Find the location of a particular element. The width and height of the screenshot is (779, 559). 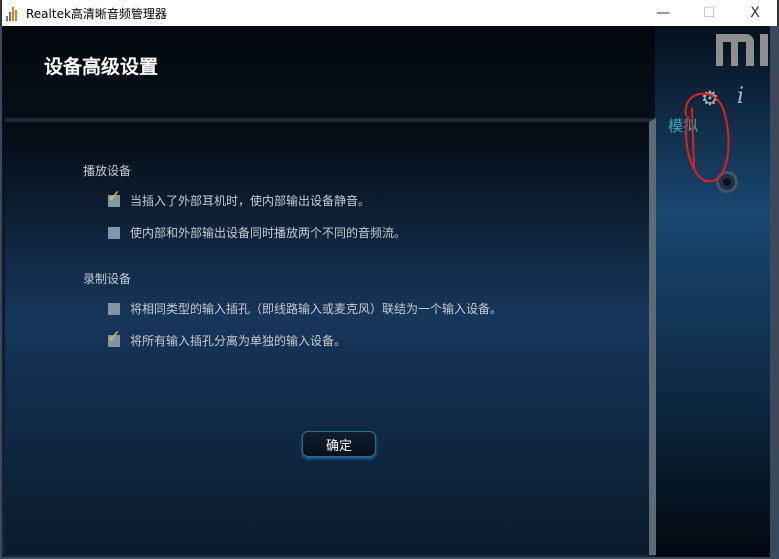

playback-heading: 播放设备 is located at coordinates (107, 171).